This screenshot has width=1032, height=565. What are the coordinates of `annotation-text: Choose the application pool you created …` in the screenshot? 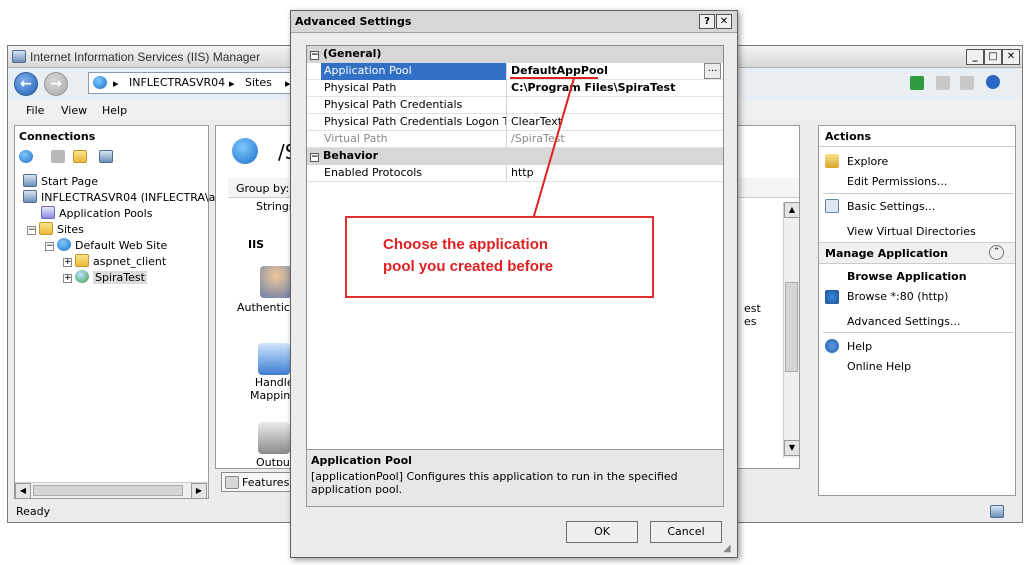 It's located at (508, 256).